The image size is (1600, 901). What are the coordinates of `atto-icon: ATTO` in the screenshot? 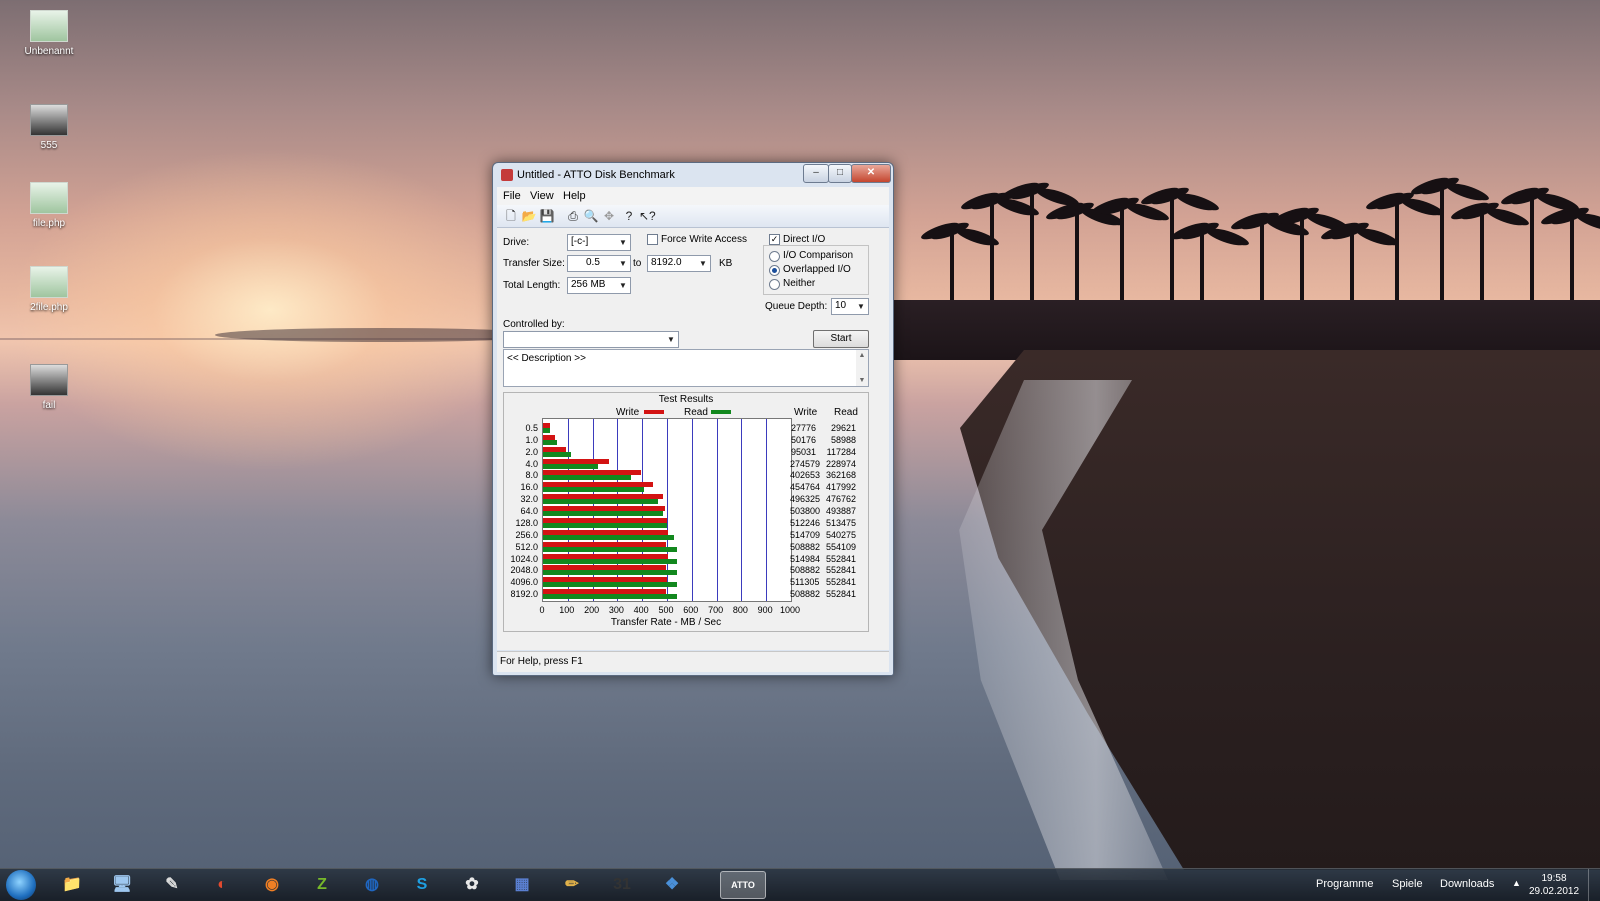 It's located at (743, 885).